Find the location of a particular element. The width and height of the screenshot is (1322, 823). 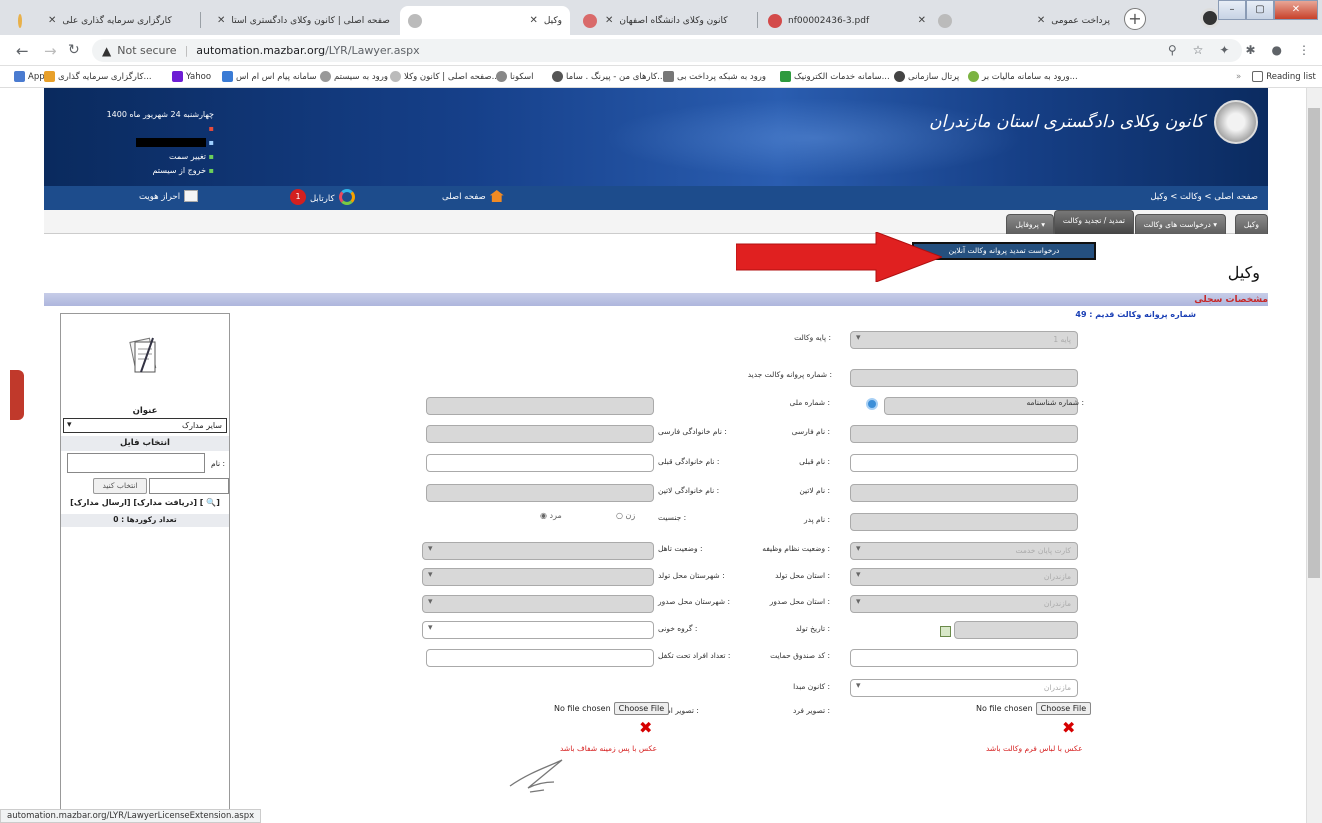

maximize-button: ▢ is located at coordinates (1260, 10).